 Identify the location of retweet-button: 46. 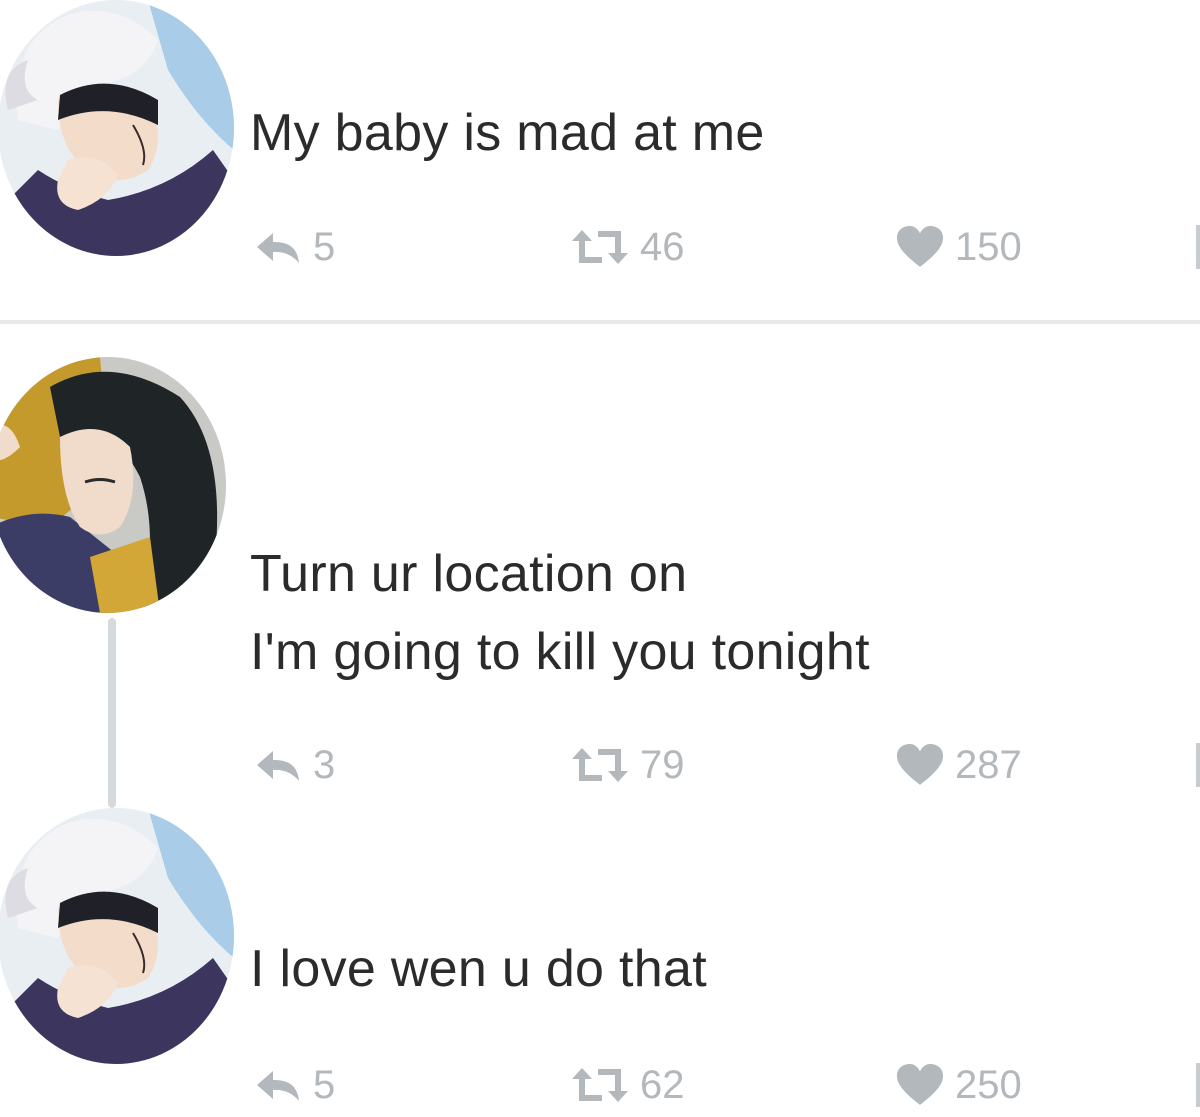
(626, 247).